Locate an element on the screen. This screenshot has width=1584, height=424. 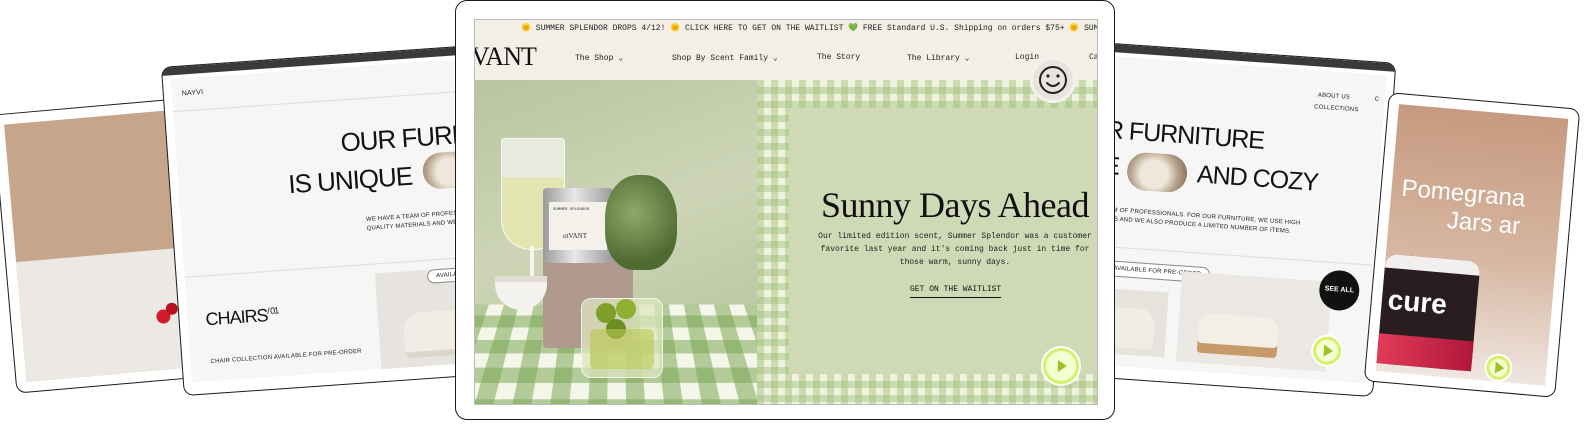
section-label: CHAIRS is located at coordinates (236, 317).